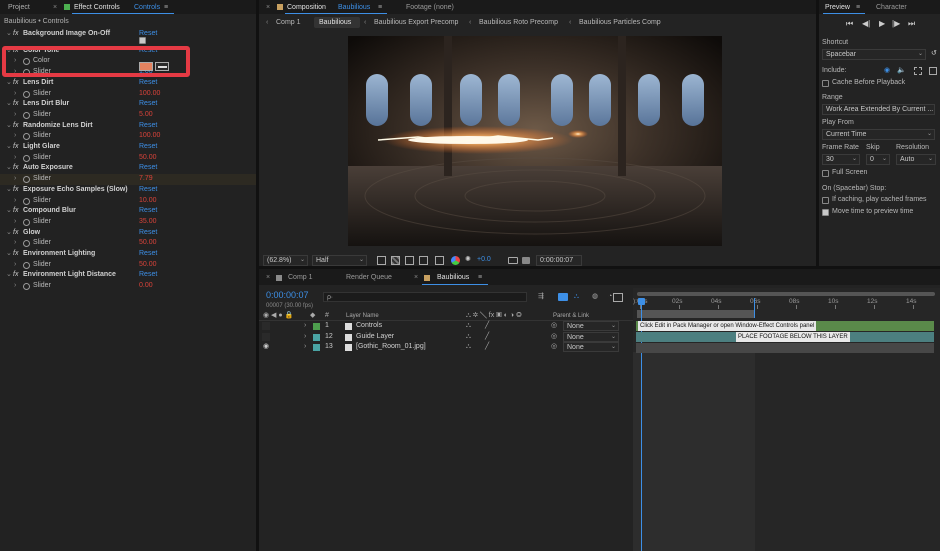 The width and height of the screenshot is (940, 551). Describe the element at coordinates (316, 326) in the screenshot. I see `label-color-swatch` at that location.